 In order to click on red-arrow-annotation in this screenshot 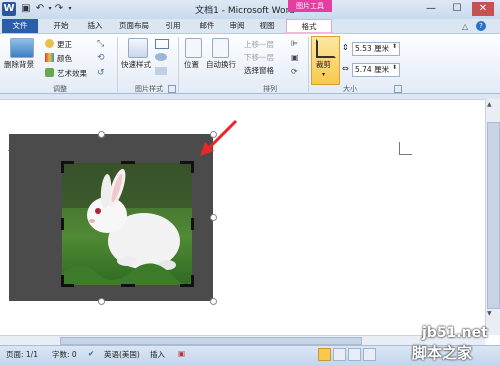, I will do `click(219, 137)`.